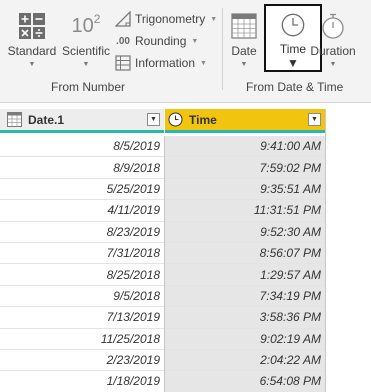 The width and height of the screenshot is (371, 392). Describe the element at coordinates (82, 253) in the screenshot. I see `date-cell: 7/31/2018` at that location.